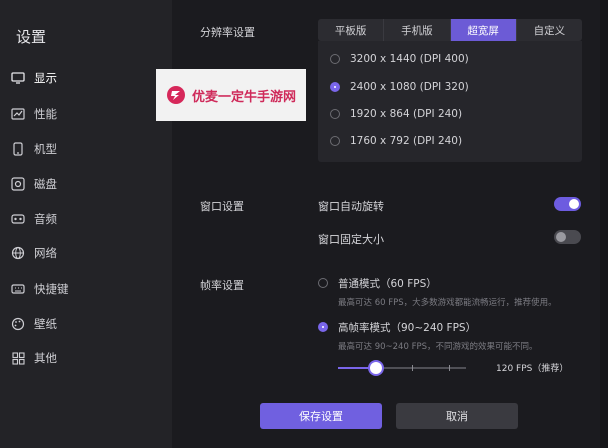 The height and width of the screenshot is (448, 608). I want to click on auto-rotate-label: 窗口自动旋转, so click(351, 206).